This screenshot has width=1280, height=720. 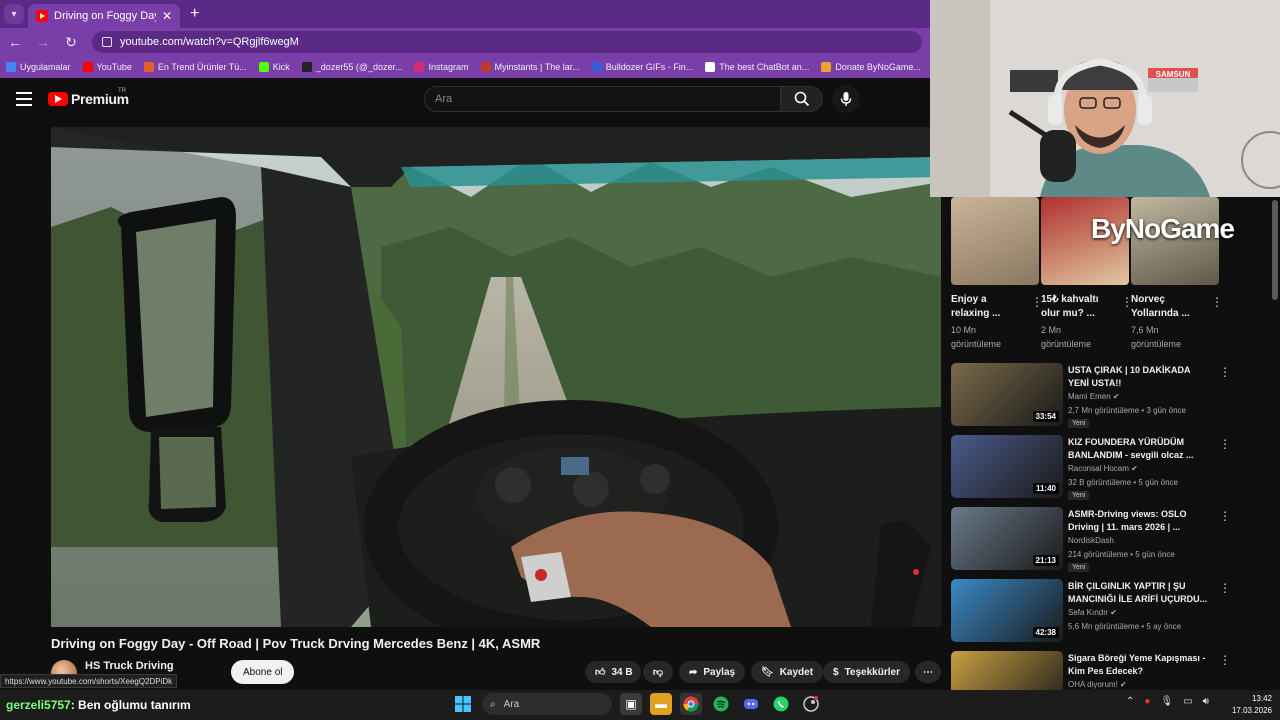 What do you see at coordinates (1007, 610) in the screenshot?
I see `video-thumbnail: 42:38` at bounding box center [1007, 610].